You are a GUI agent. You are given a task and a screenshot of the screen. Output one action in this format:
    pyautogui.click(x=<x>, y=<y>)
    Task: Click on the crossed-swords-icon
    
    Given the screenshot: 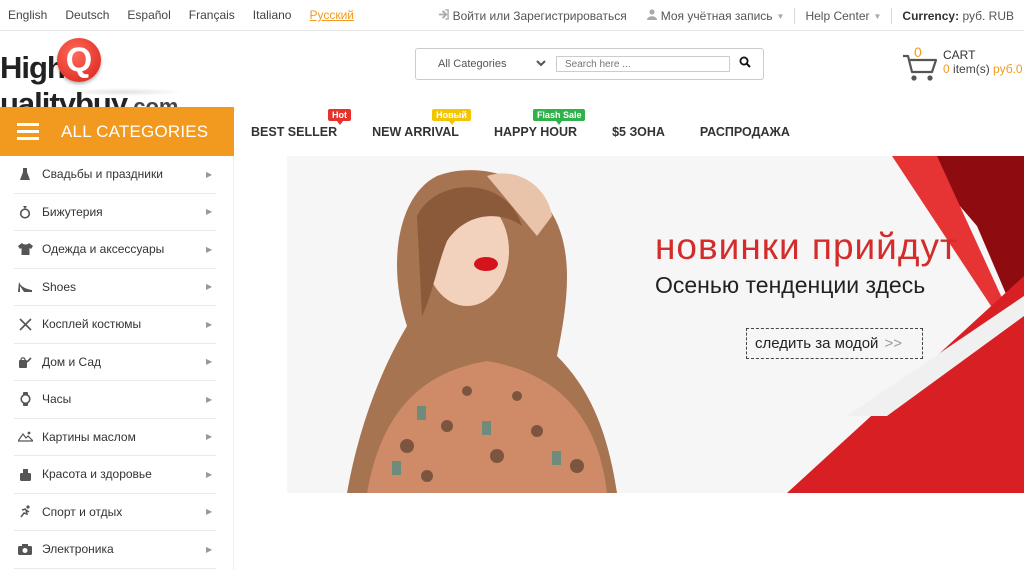 What is the action you would take?
    pyautogui.click(x=25, y=324)
    